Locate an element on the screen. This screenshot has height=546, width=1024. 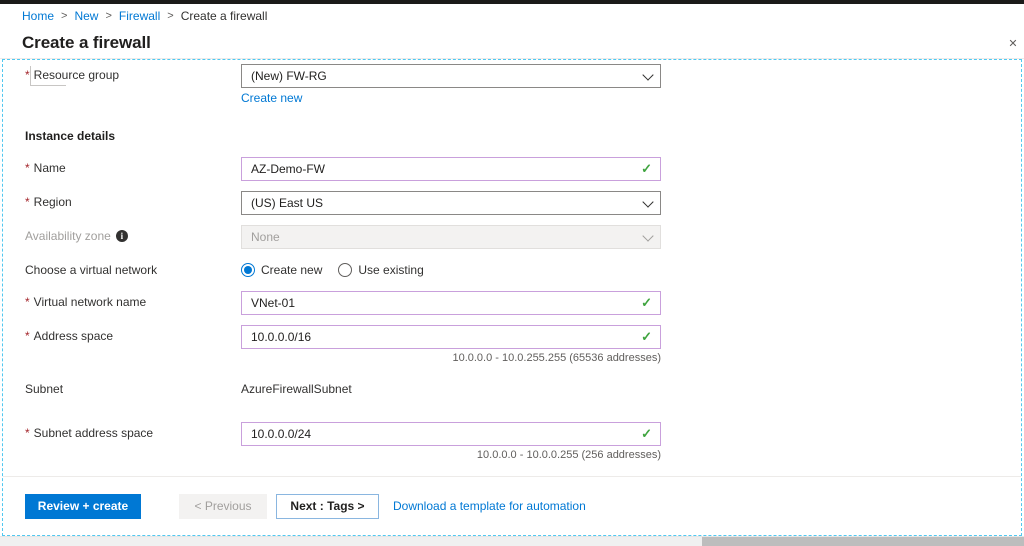
choose-vnet-label-wrap: Choose a virtual network is located at coordinates (122, 270).